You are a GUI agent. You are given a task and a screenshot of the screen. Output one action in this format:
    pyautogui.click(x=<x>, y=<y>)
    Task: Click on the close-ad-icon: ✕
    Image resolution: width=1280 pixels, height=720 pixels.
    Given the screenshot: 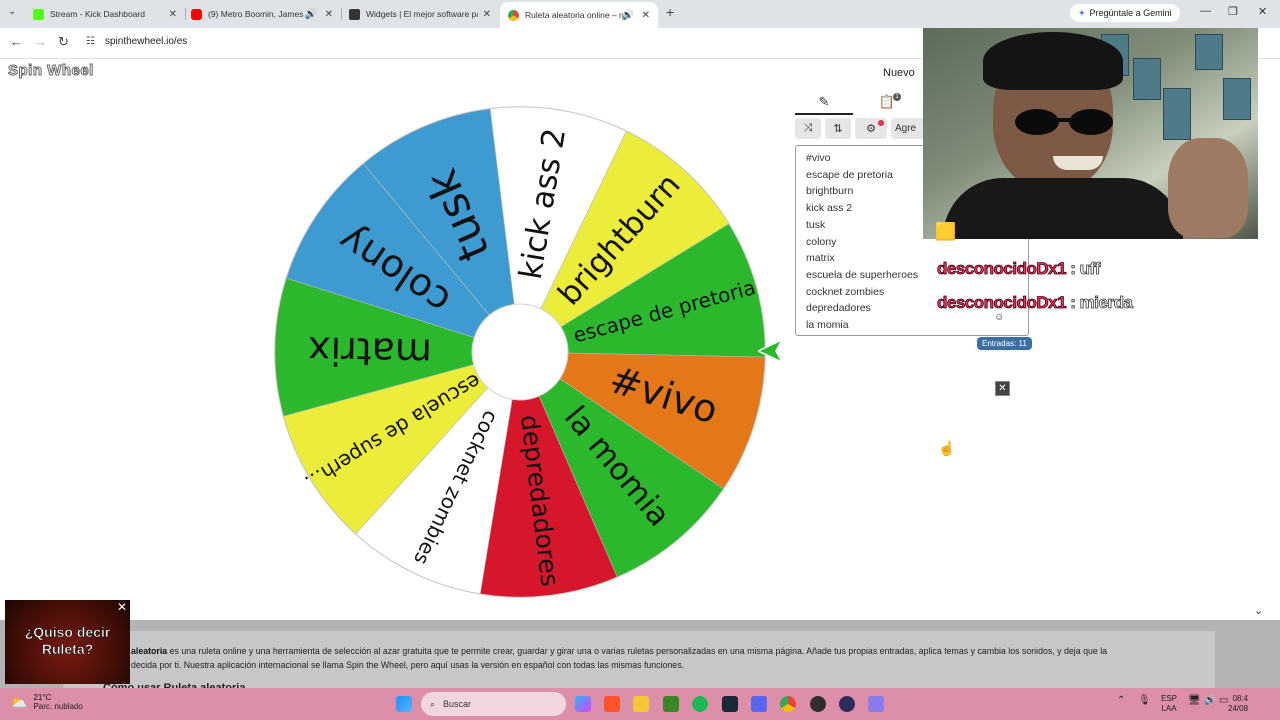 What is the action you would take?
    pyautogui.click(x=122, y=607)
    